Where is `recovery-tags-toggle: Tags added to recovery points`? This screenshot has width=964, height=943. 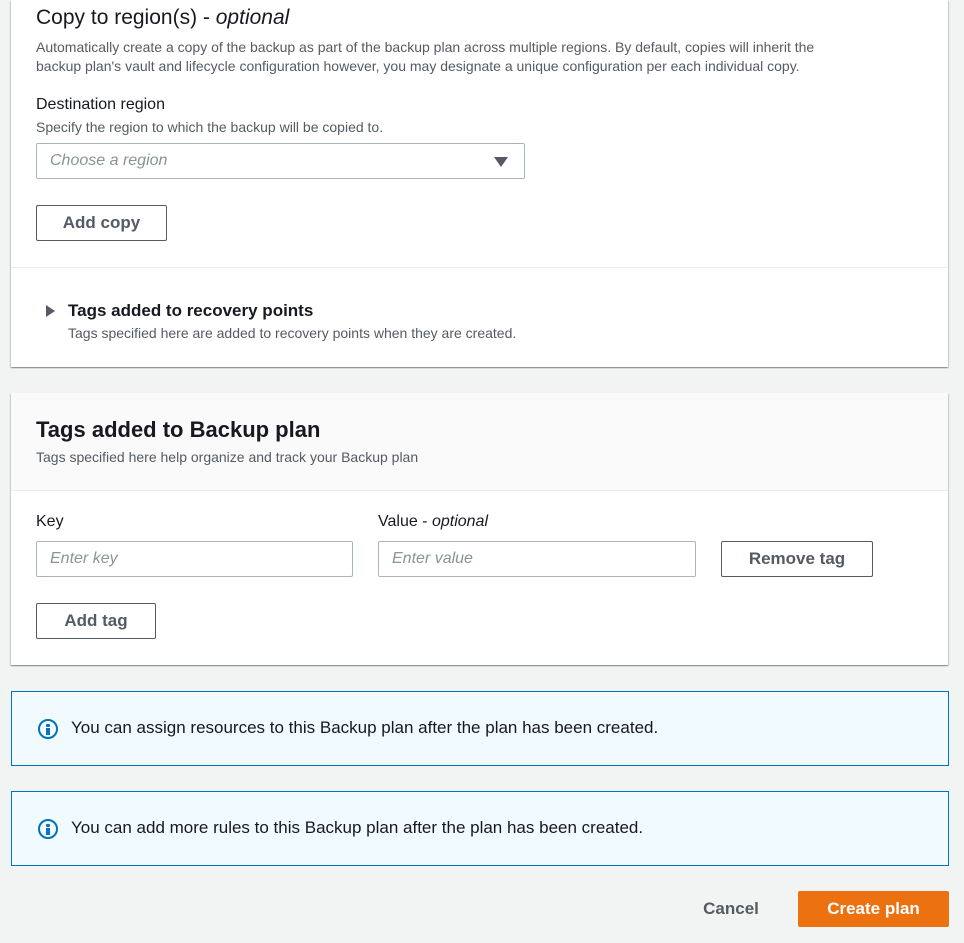 recovery-tags-toggle: Tags added to recovery points is located at coordinates (190, 311).